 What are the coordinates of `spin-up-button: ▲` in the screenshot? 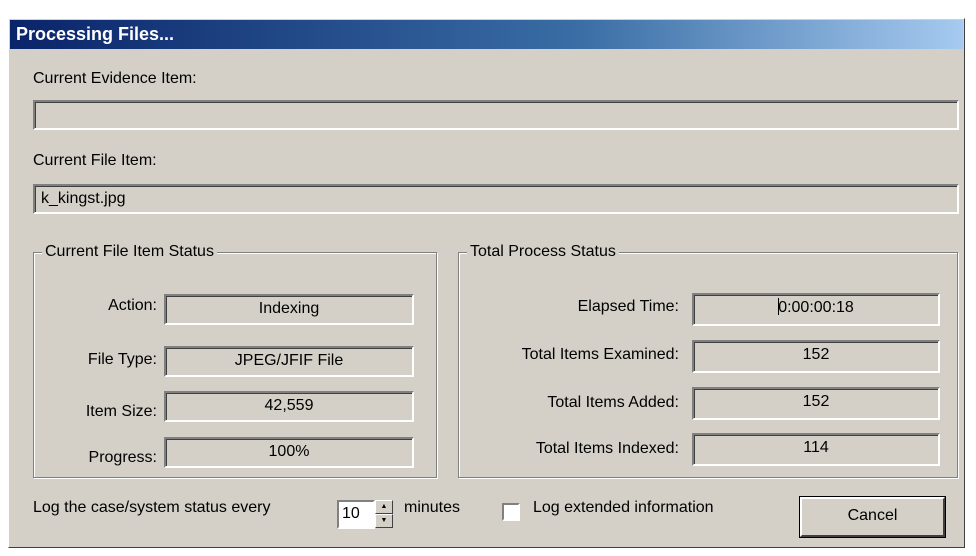 It's located at (384, 507).